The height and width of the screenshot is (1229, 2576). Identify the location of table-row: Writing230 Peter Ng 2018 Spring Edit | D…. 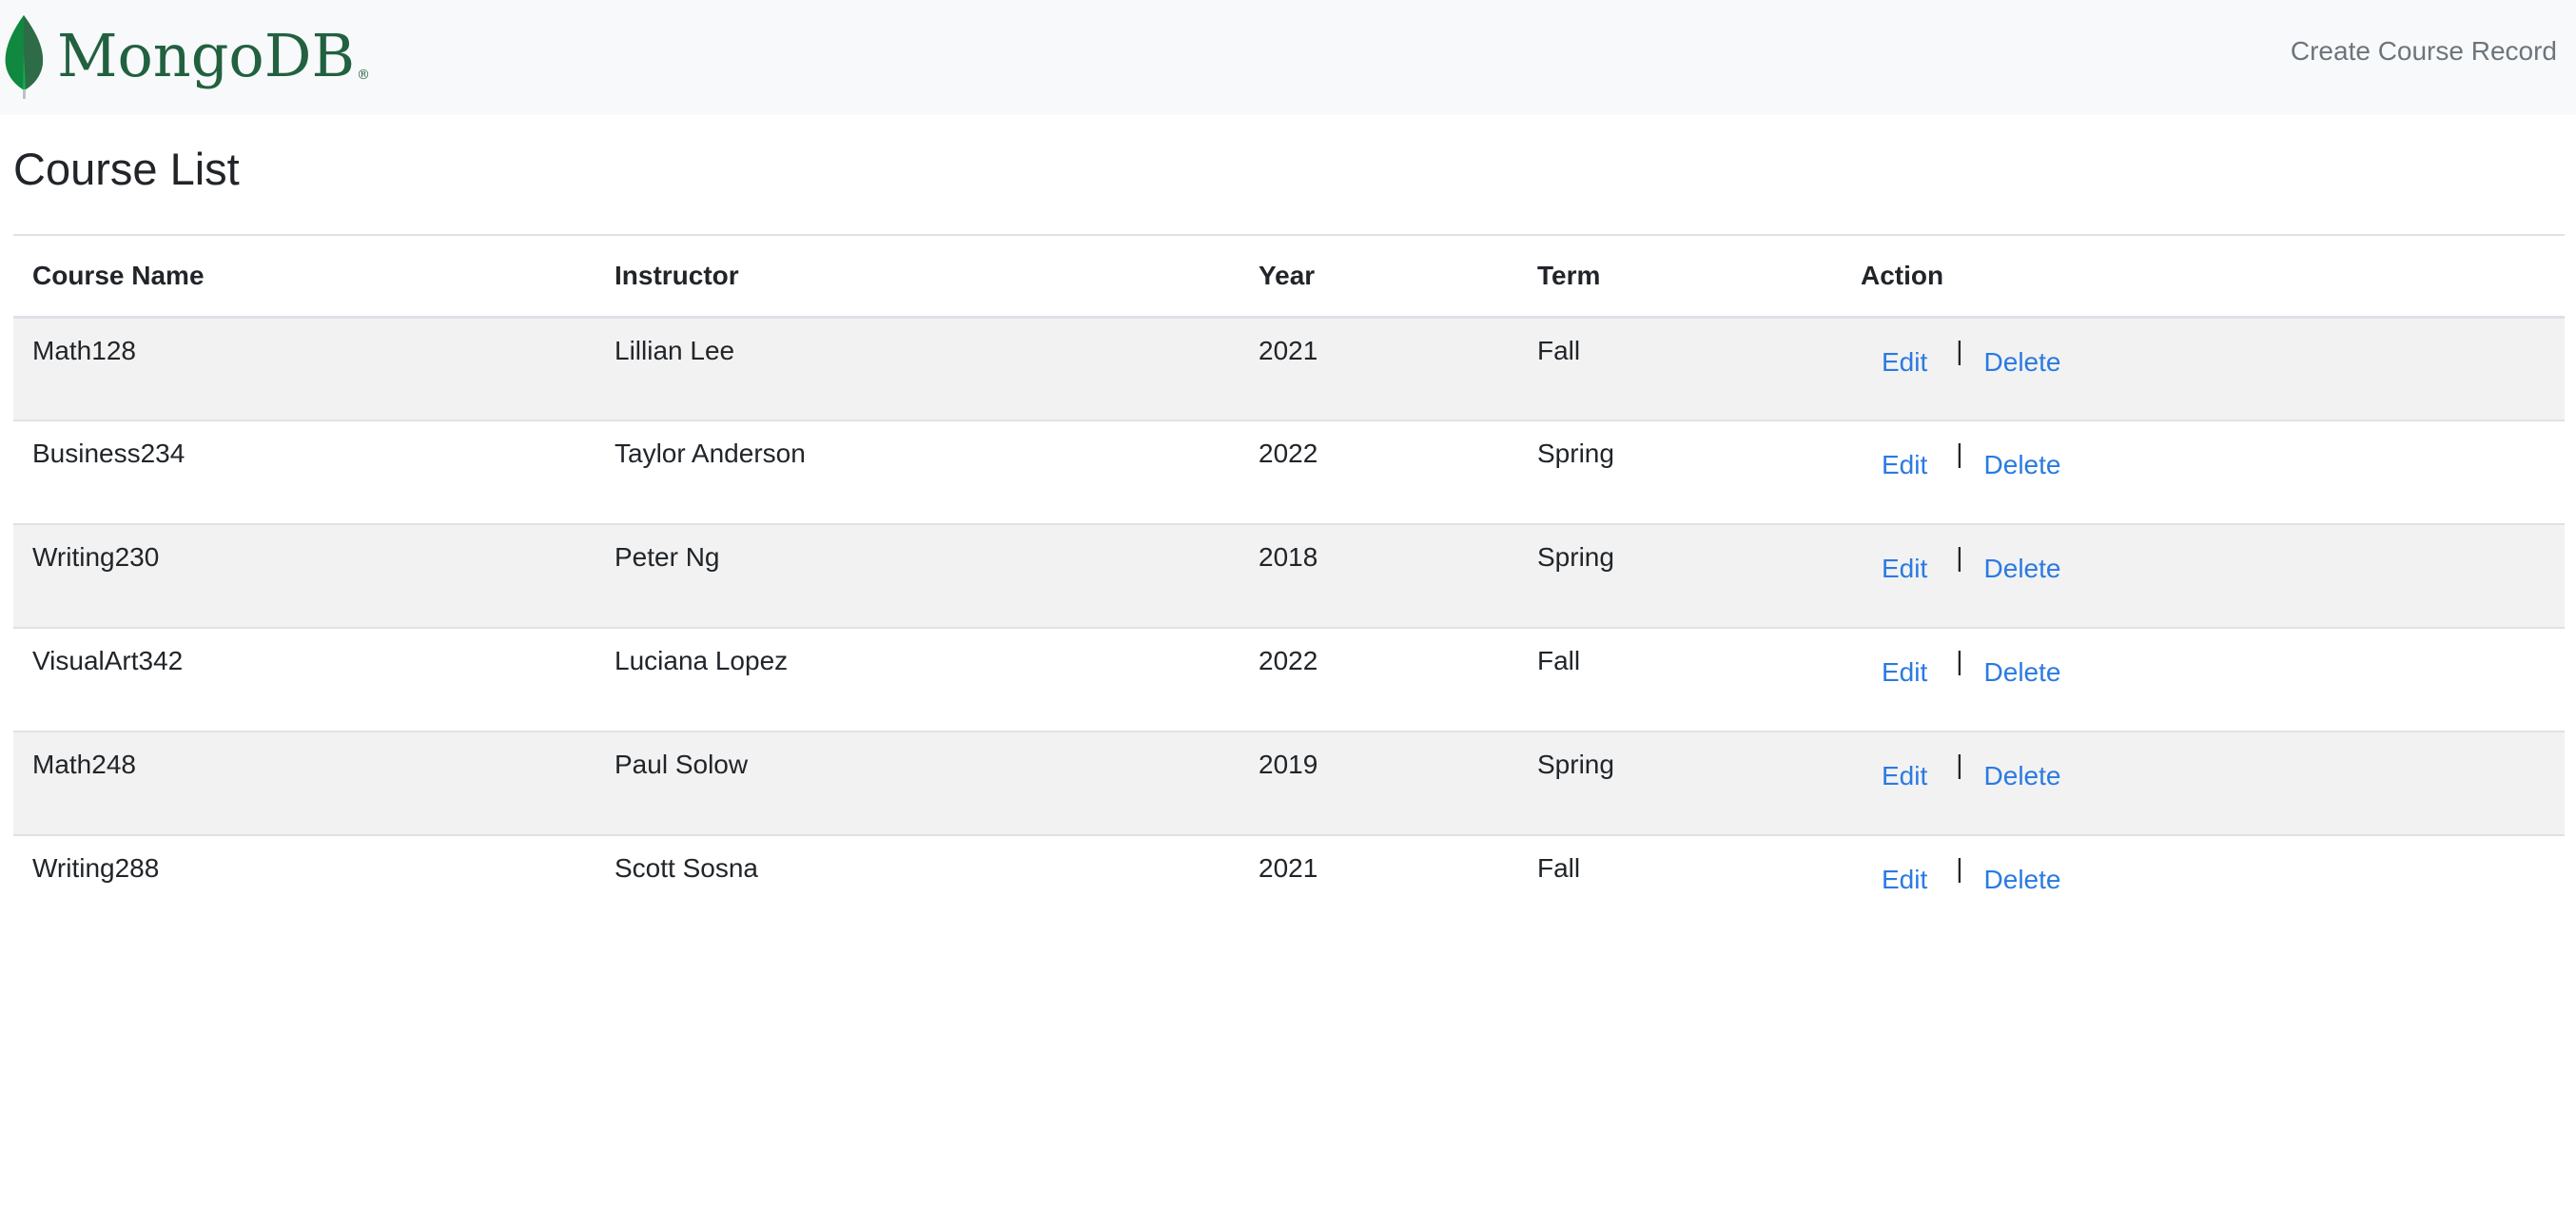
(1289, 576).